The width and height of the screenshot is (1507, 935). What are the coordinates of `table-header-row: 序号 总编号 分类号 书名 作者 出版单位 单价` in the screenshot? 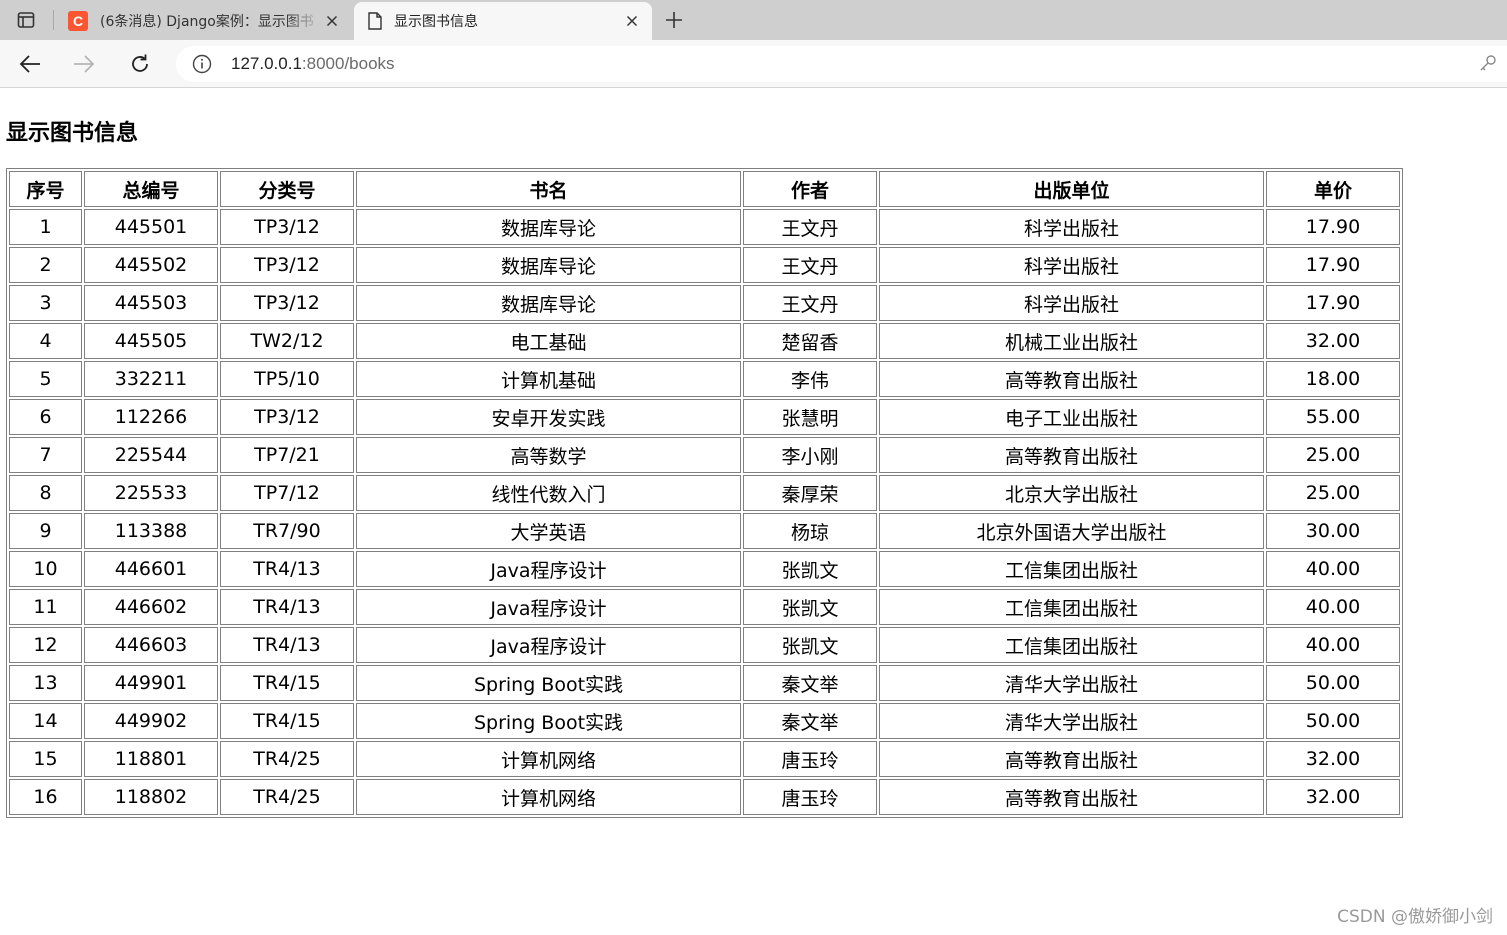 It's located at (704, 189).